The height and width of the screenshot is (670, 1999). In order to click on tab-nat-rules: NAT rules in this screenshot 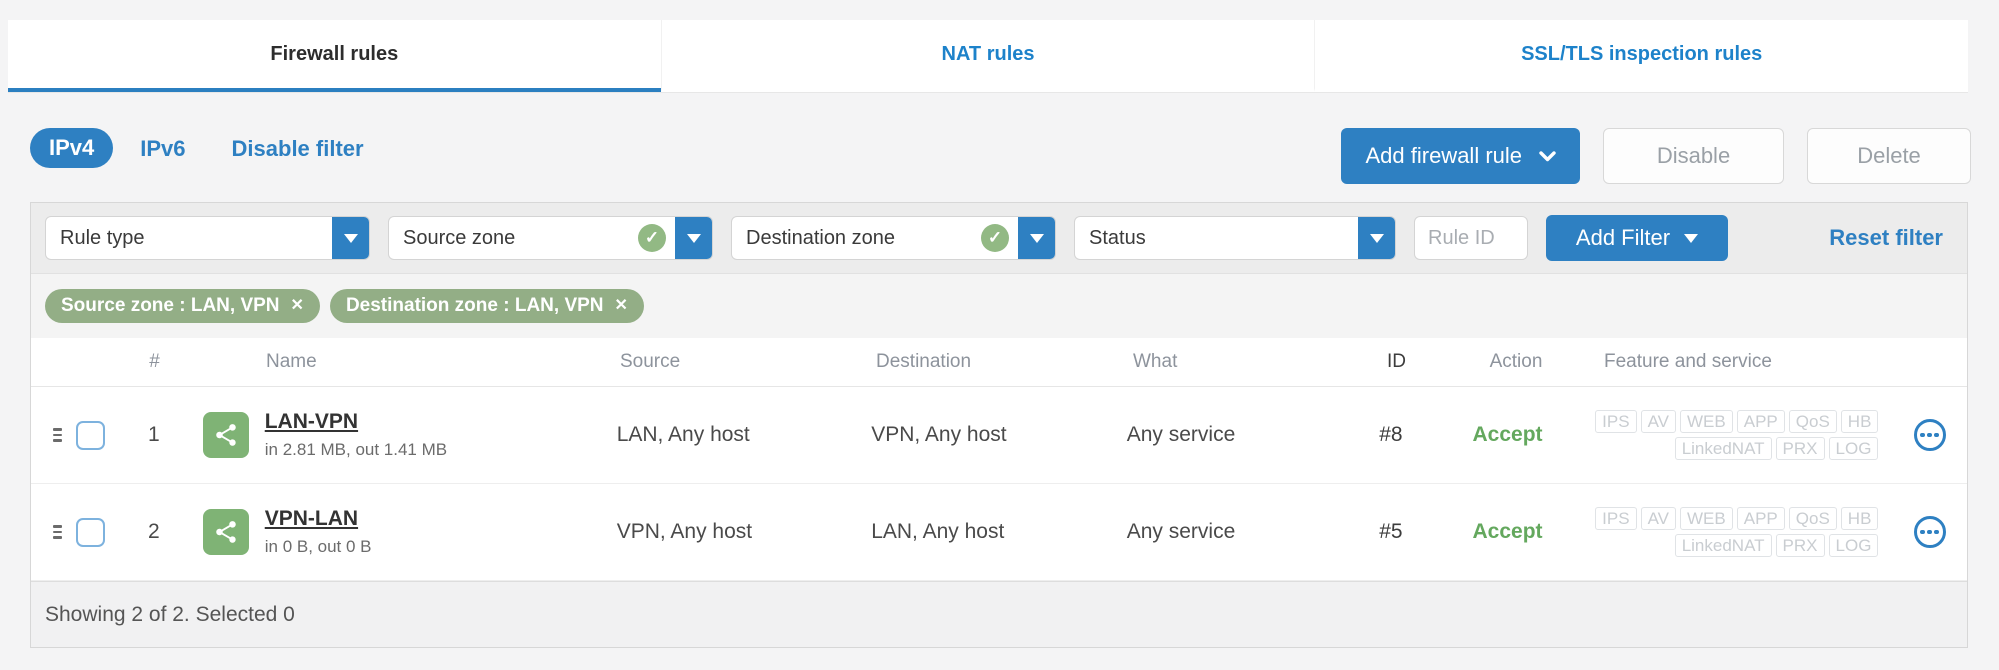, I will do `click(987, 56)`.